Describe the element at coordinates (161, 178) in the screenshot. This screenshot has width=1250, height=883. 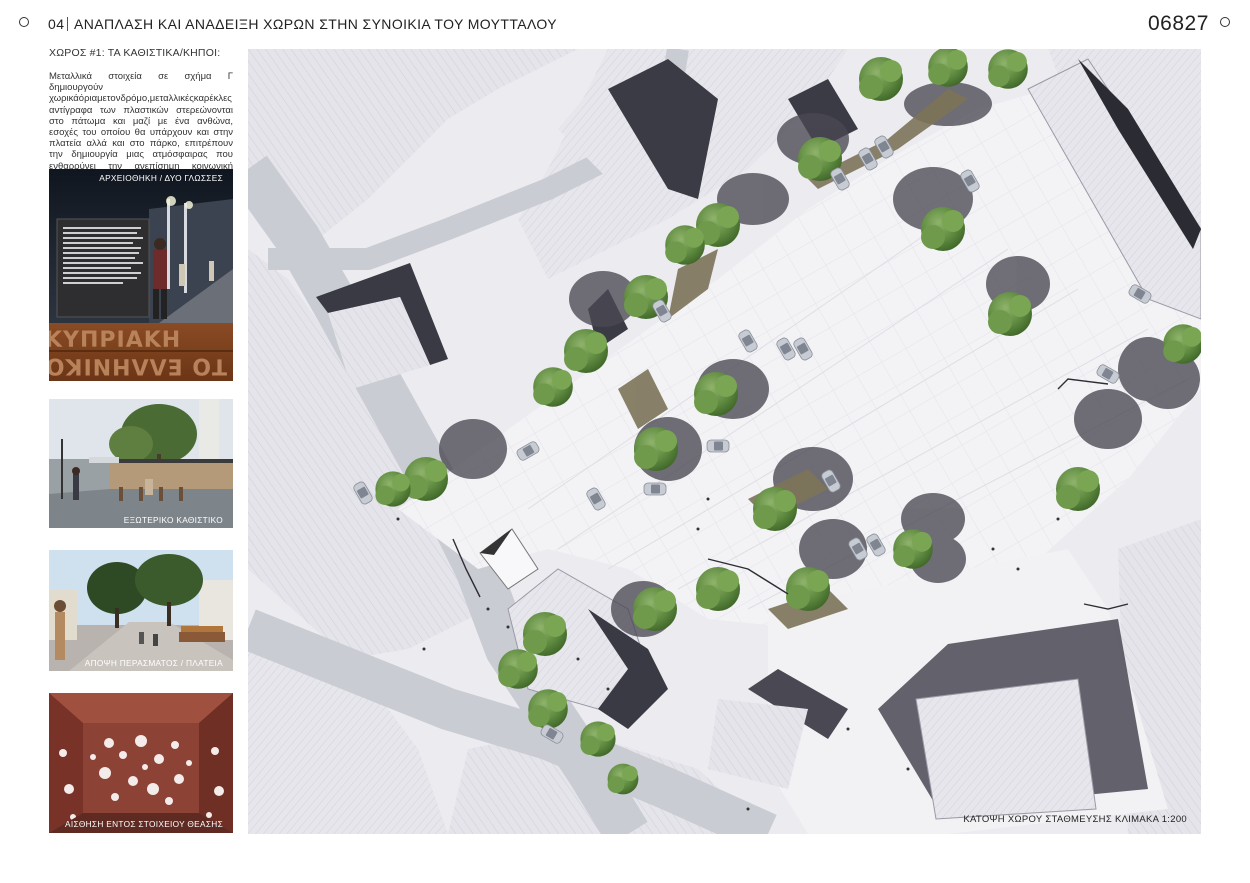
I see `archive-caption: ΑΡΧΕΙΟΘΗΚΗ / ΔΥΟ ΓΛΩΣΣΕΣ` at that location.